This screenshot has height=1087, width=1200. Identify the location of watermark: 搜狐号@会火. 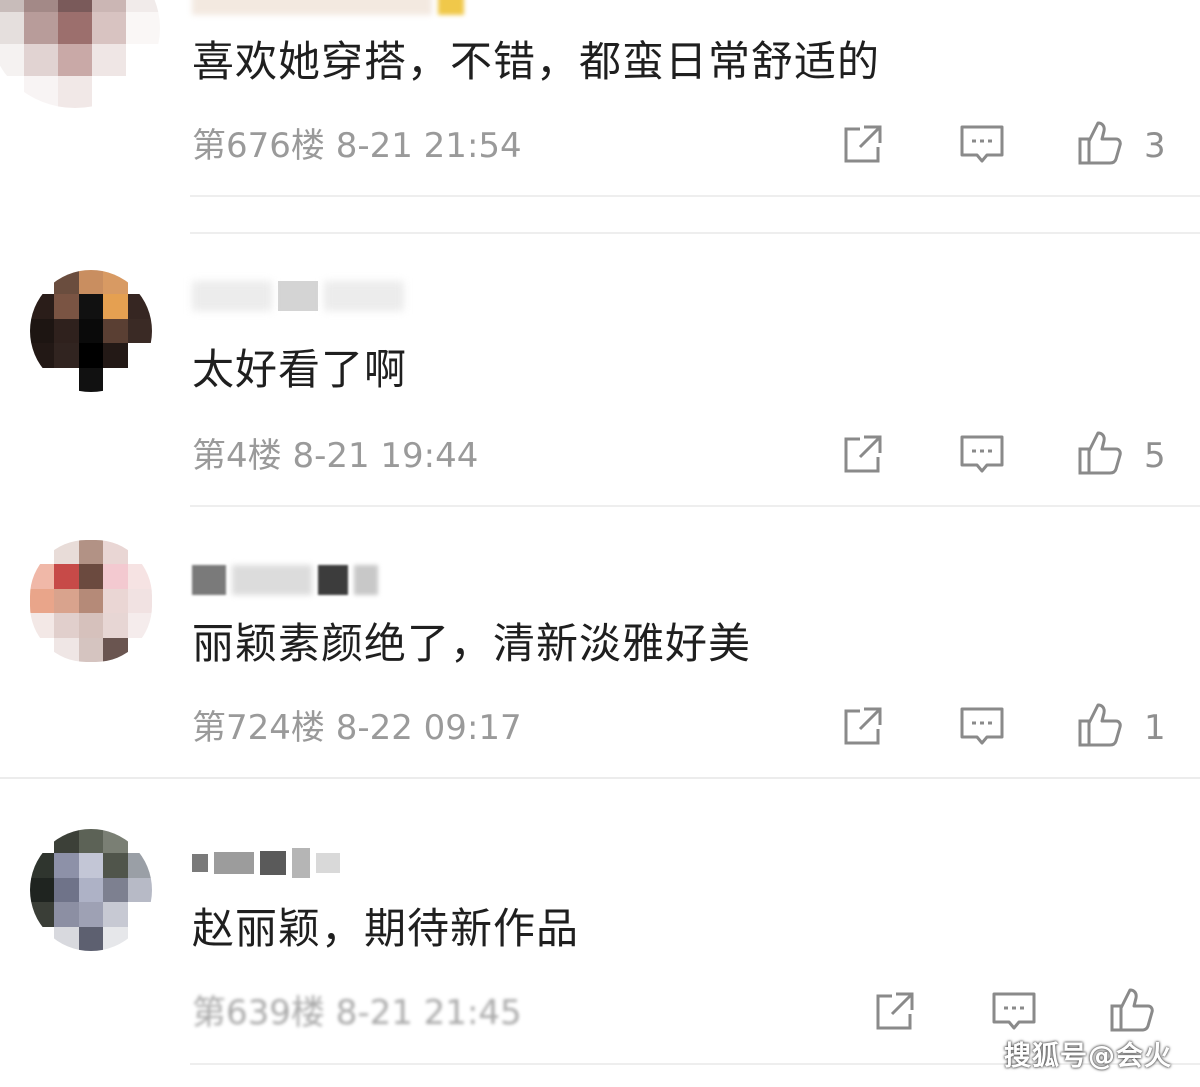
(1088, 1056).